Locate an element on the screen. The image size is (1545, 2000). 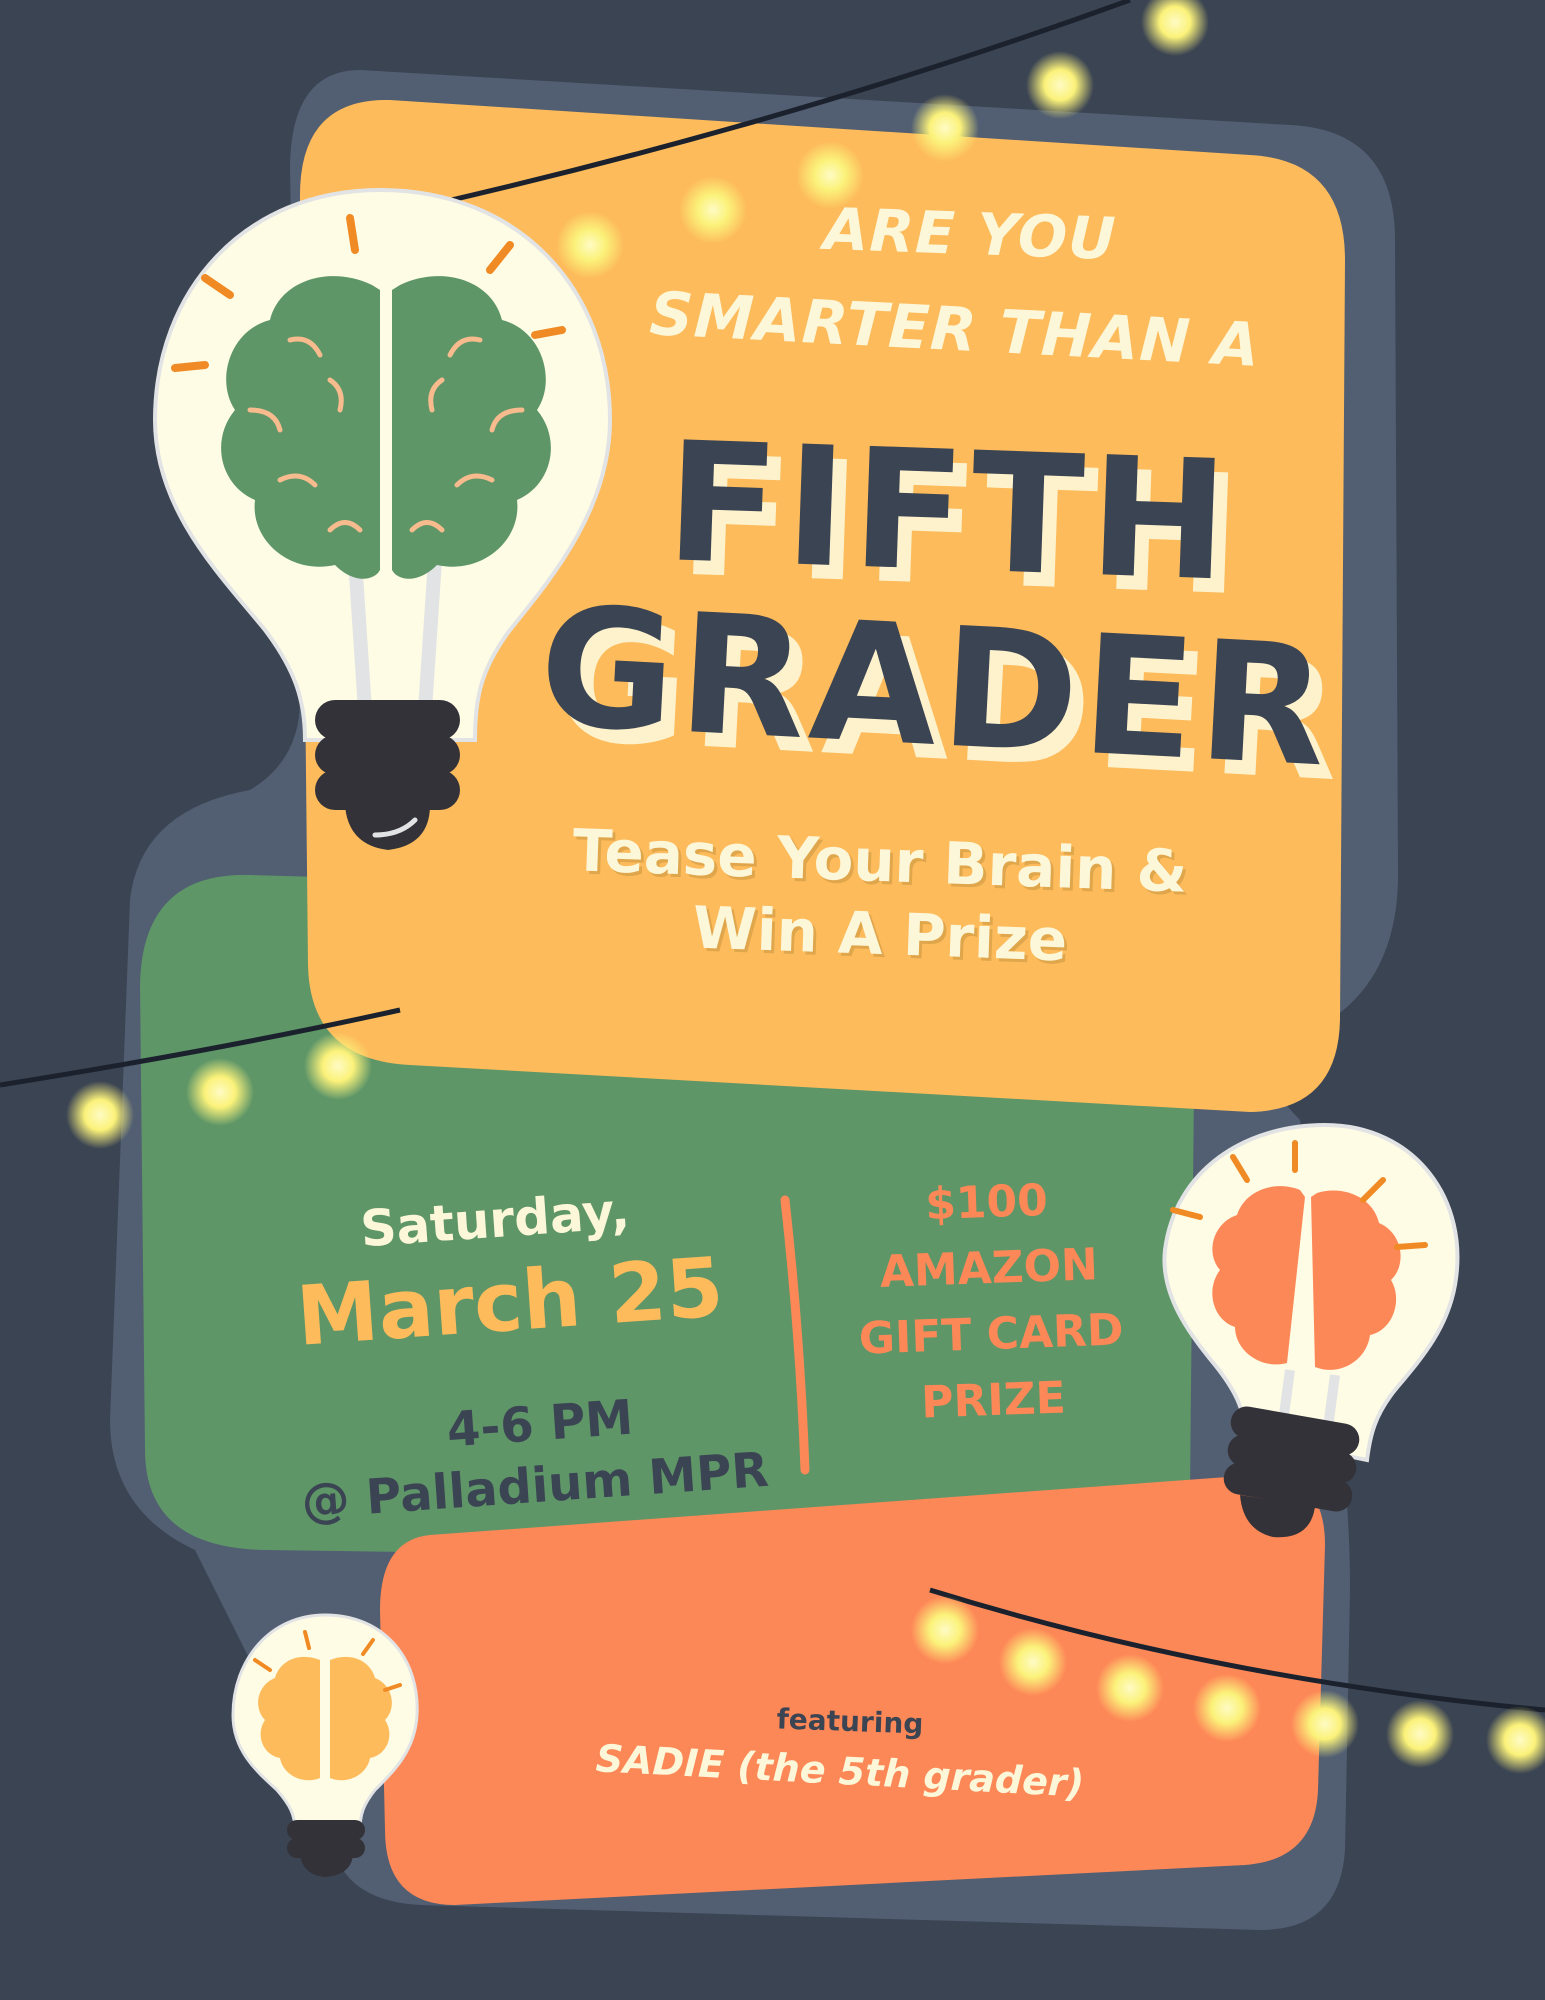
divider-line is located at coordinates (795, 1335).